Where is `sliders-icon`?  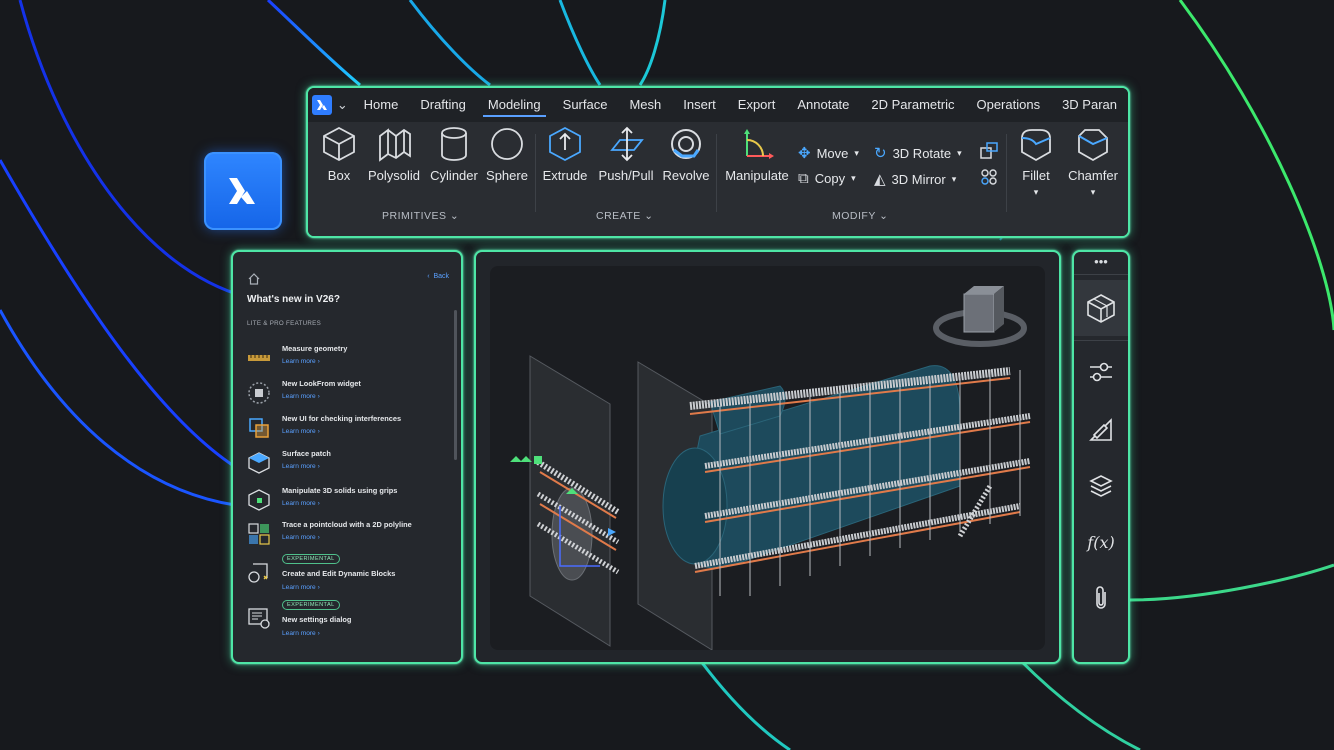
sliders-icon is located at coordinates (1101, 372).